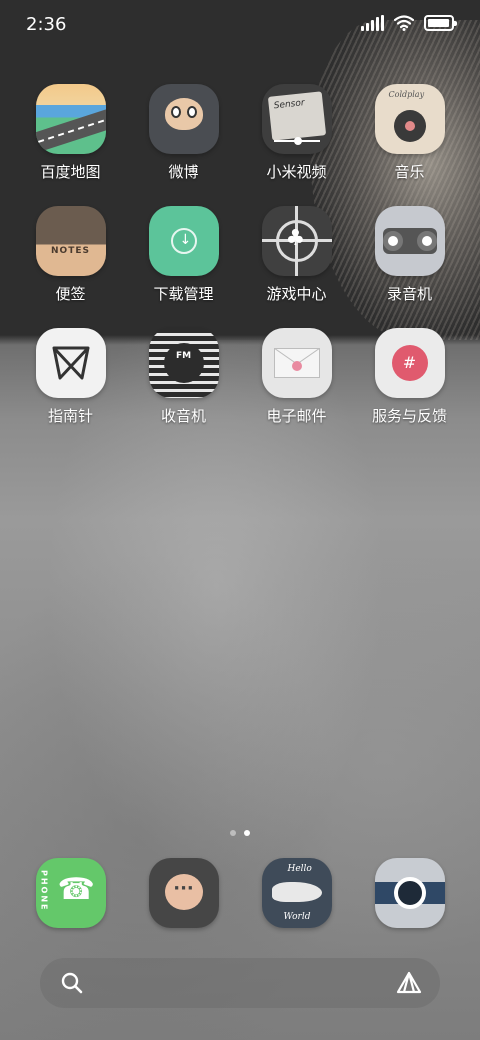  I want to click on download-icon: ↓, so click(183, 241).